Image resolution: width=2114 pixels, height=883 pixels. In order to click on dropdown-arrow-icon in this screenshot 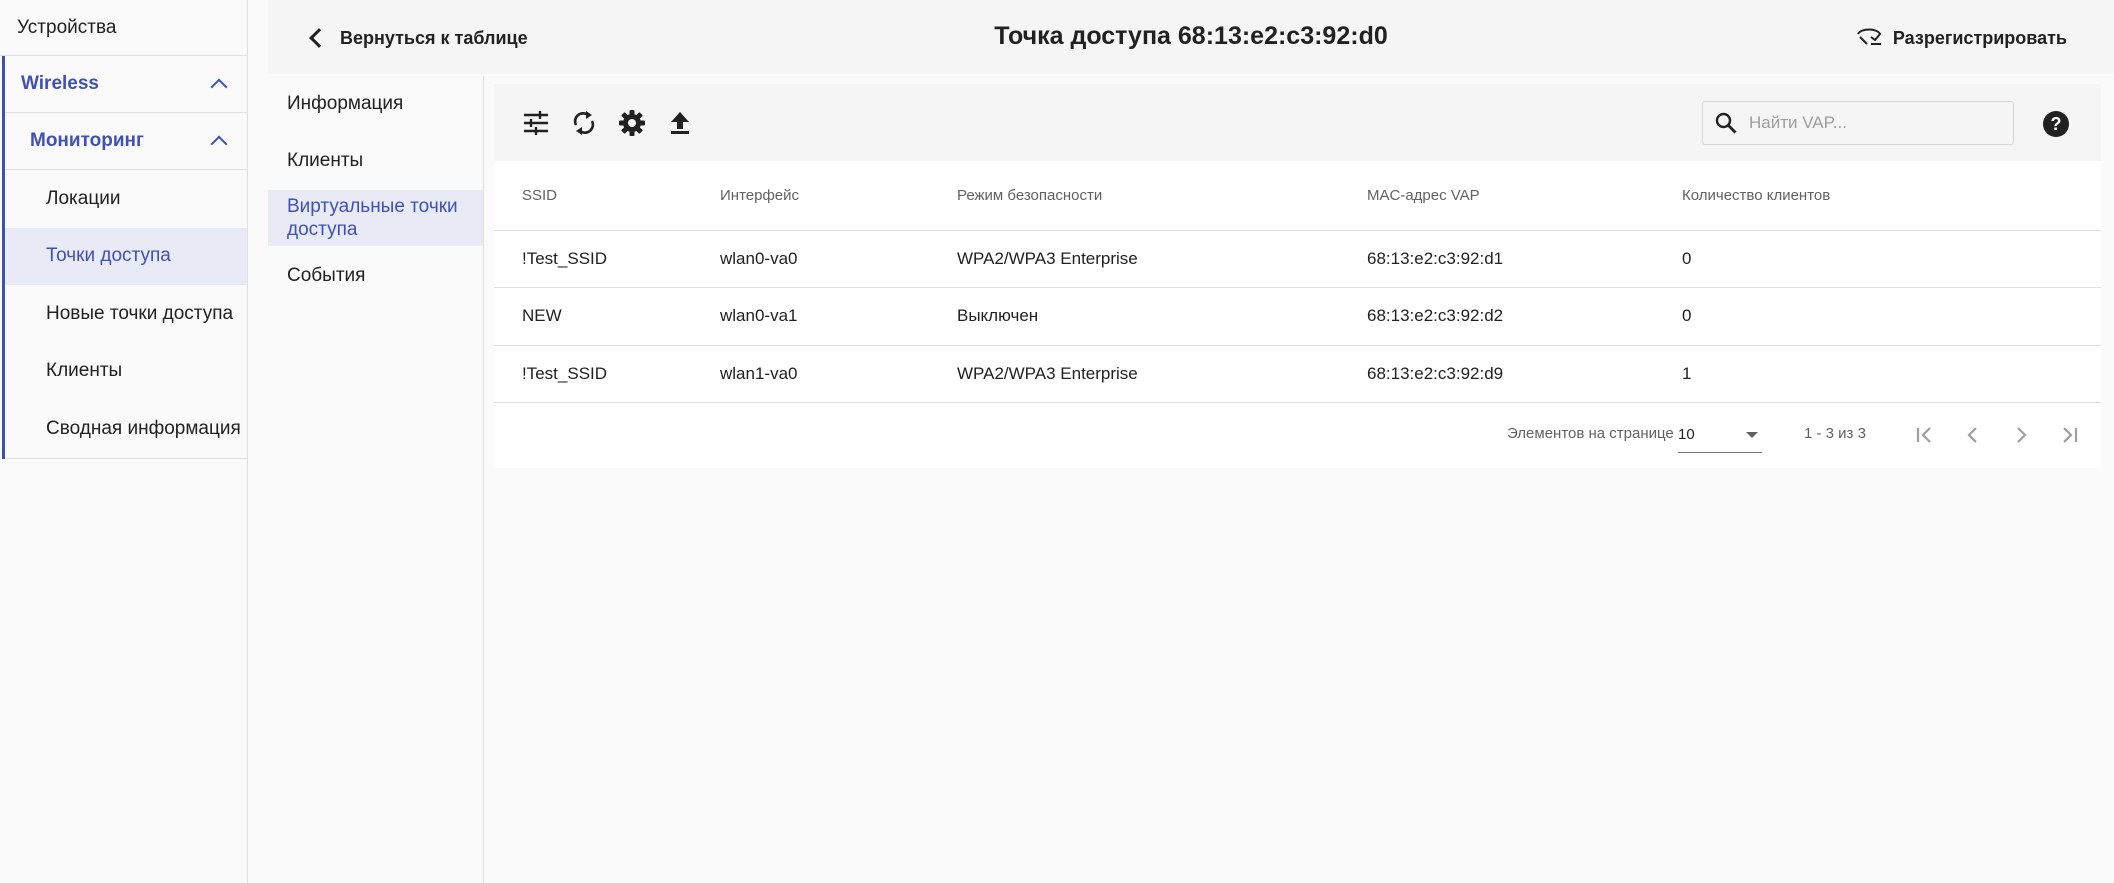, I will do `click(1752, 434)`.